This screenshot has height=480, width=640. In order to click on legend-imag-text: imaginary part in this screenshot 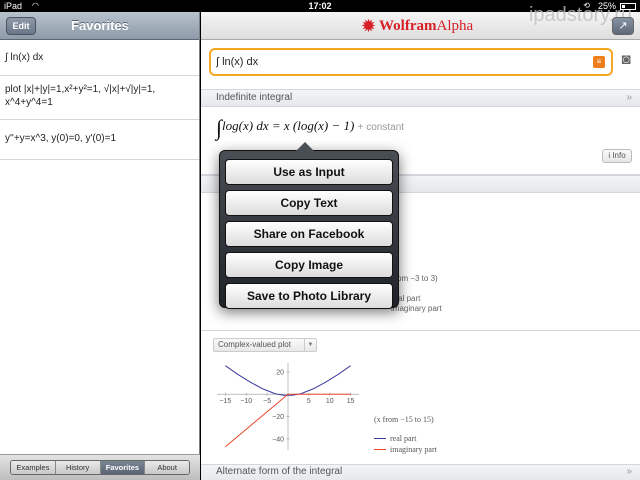, I will do `click(413, 449)`.